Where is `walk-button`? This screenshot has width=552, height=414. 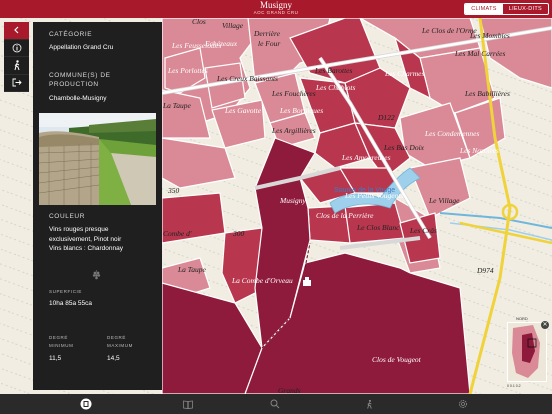 walk-button is located at coordinates (16, 66).